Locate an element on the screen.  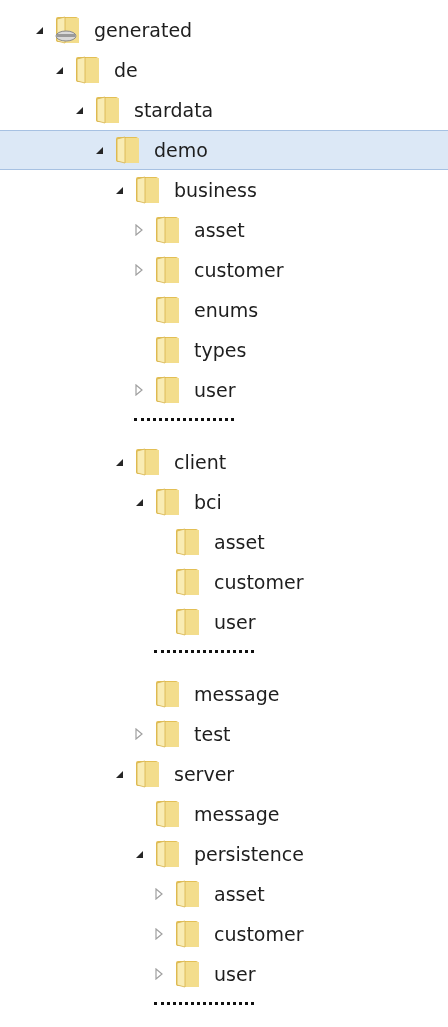
folder-name: bci is located at coordinates (208, 502).